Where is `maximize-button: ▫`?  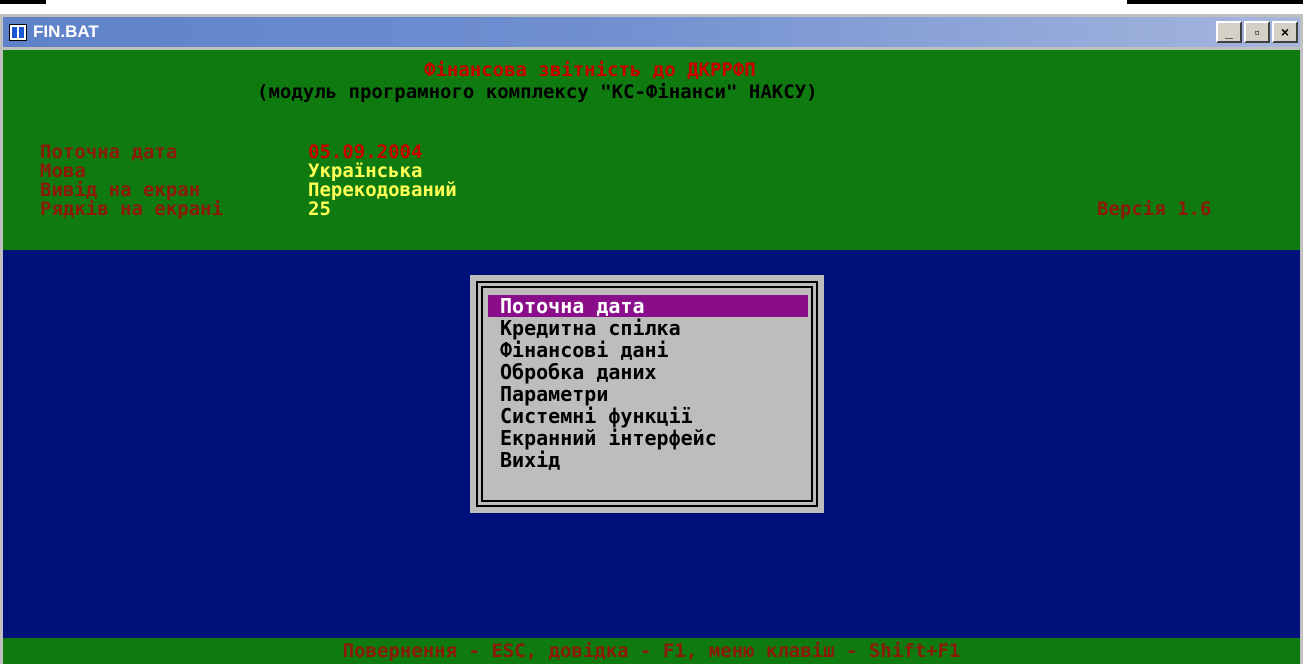 maximize-button: ▫ is located at coordinates (1257, 32).